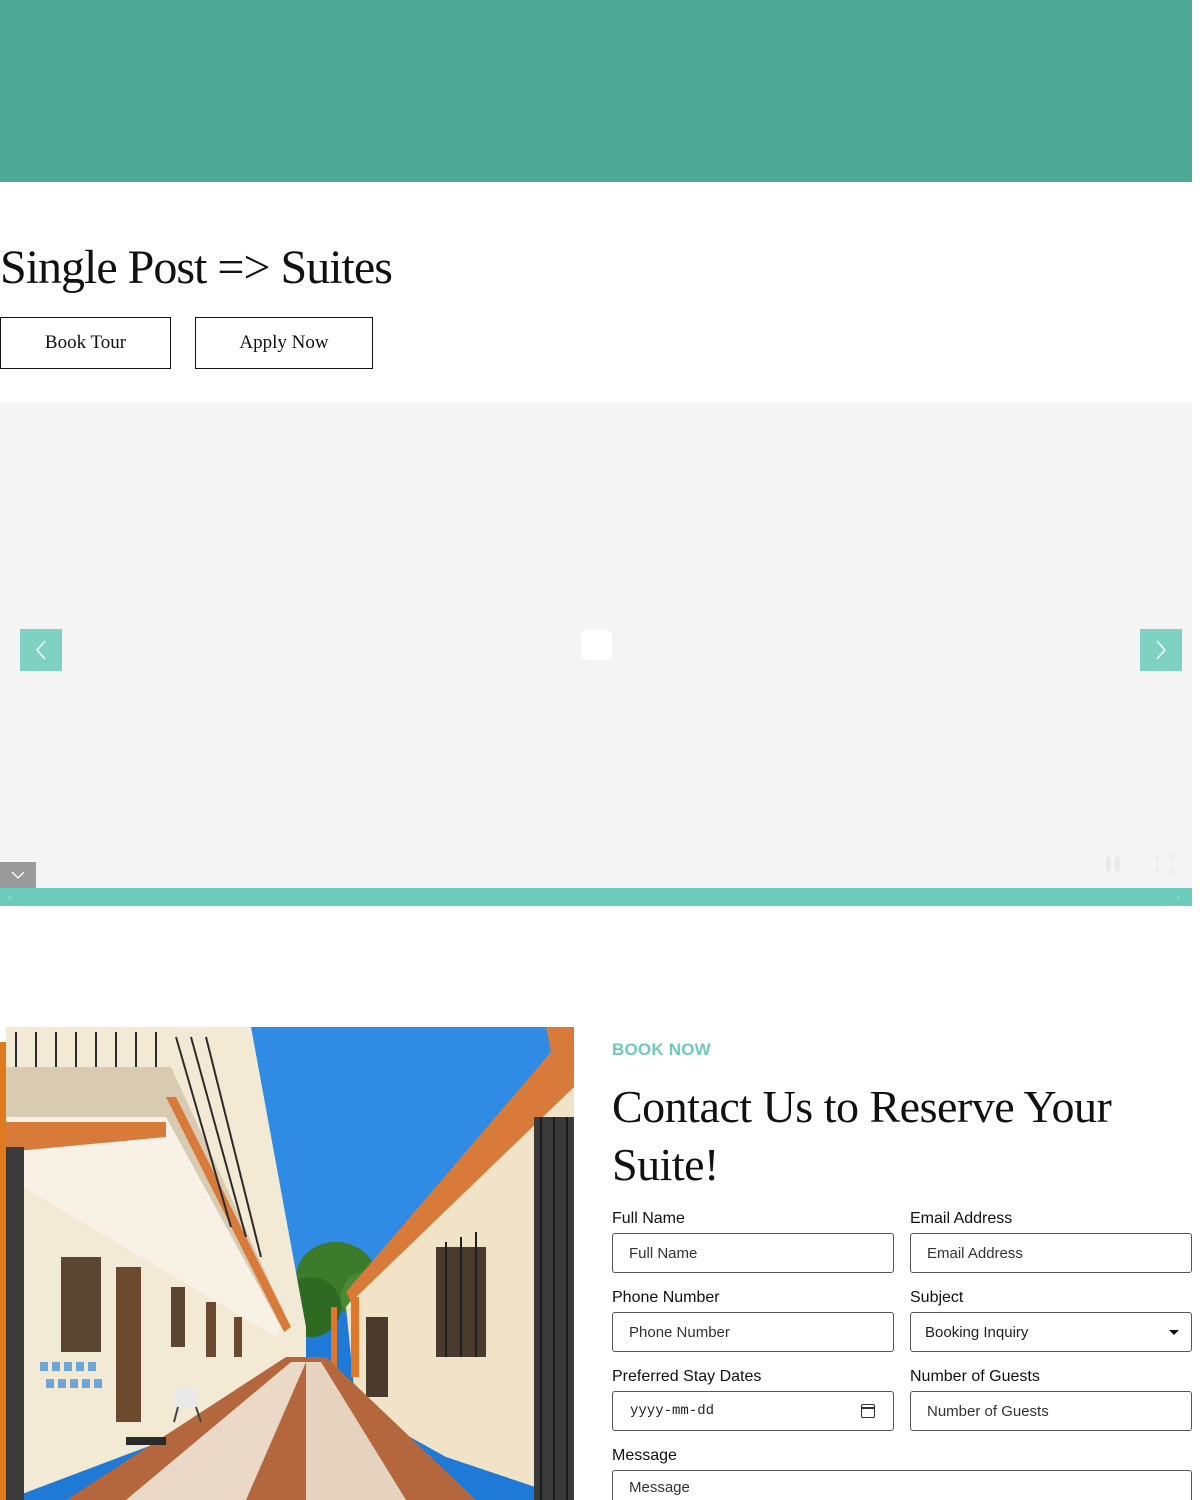 The height and width of the screenshot is (1500, 1200). I want to click on slider-next-button, so click(1161, 650).